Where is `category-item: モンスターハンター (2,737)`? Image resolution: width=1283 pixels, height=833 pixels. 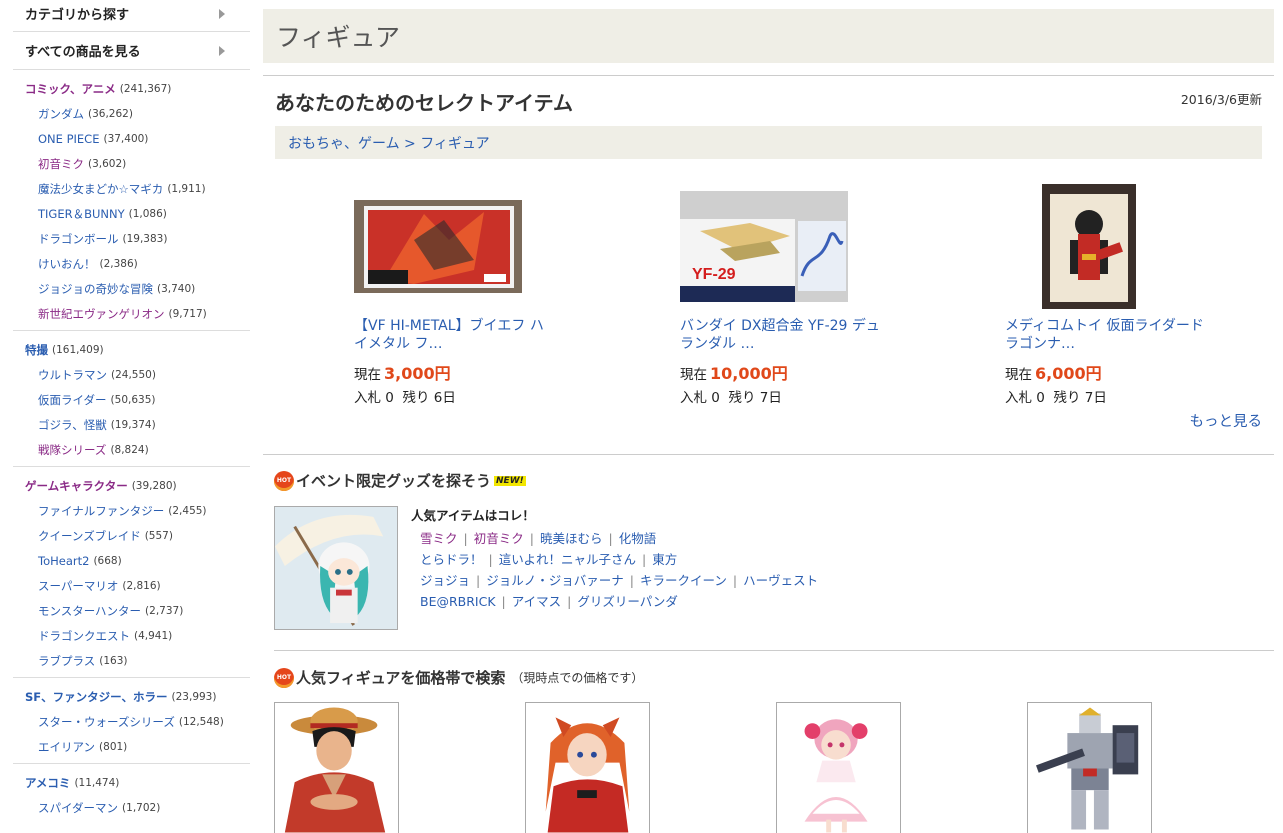
category-item: モンスターハンター (2,737) is located at coordinates (131, 610).